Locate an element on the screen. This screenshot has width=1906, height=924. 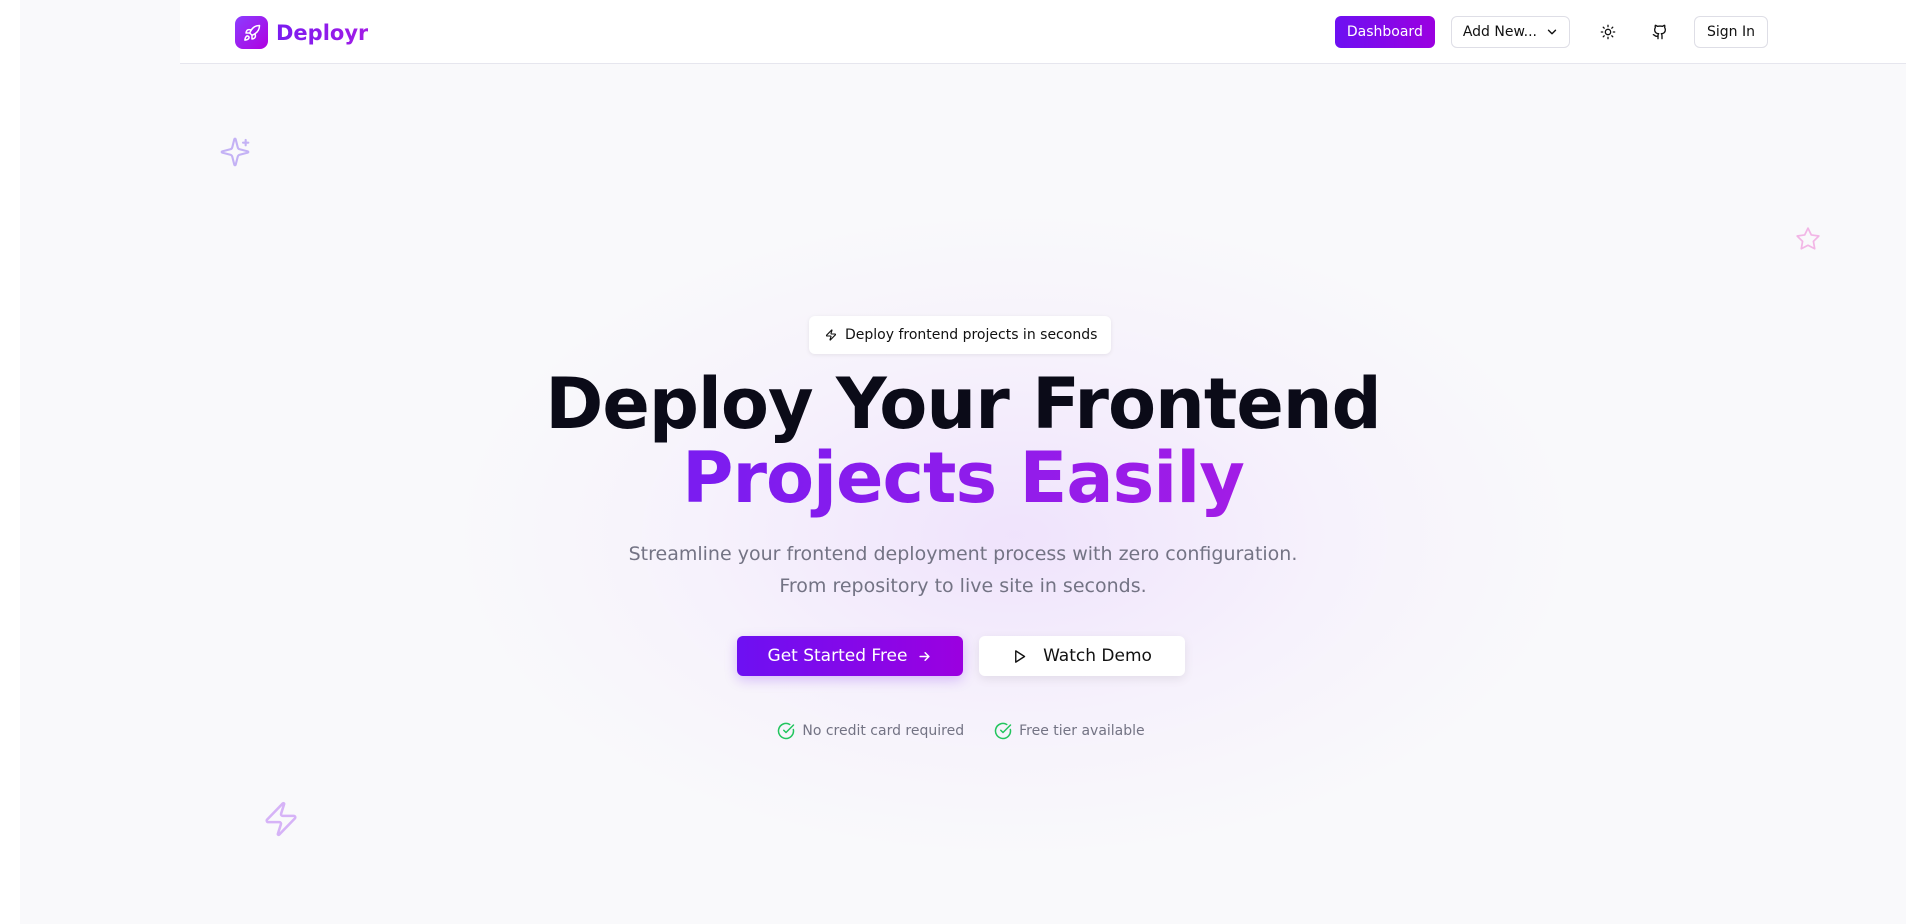
watch-demo-button: Watch Demo is located at coordinates (1082, 656).